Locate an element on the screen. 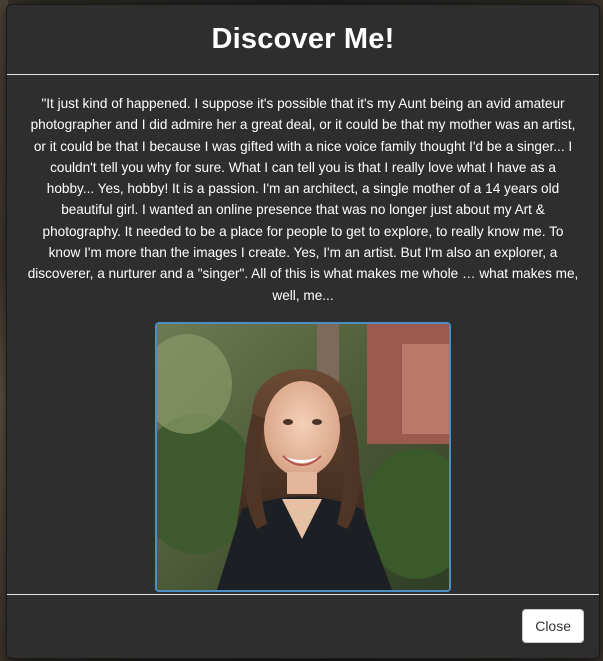 The width and height of the screenshot is (603, 661). modal-title: Discover Me! is located at coordinates (303, 39).